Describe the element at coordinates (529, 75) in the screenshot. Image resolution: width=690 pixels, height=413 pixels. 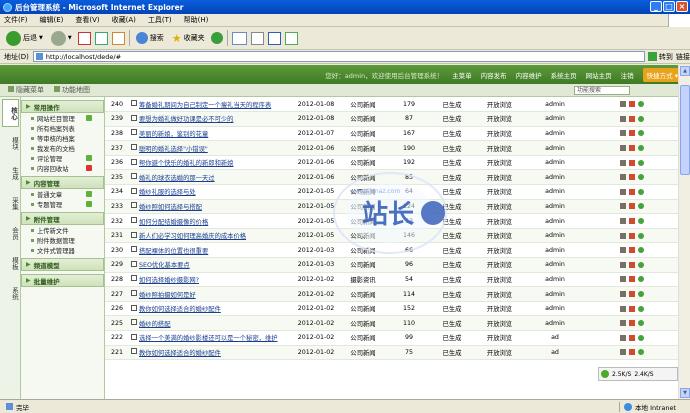
I see `nav-maintain: 内容维护` at that location.